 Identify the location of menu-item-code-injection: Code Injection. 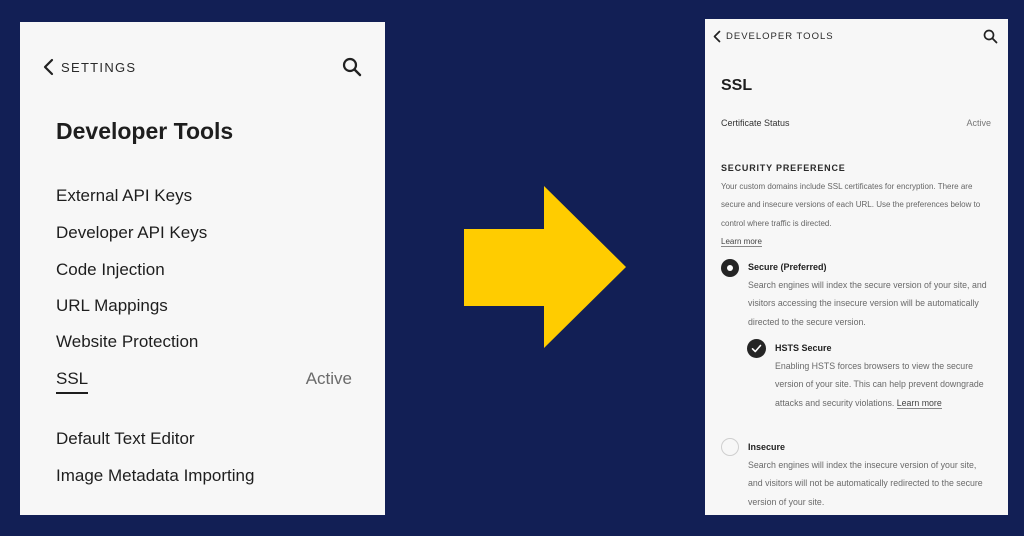
(204, 270).